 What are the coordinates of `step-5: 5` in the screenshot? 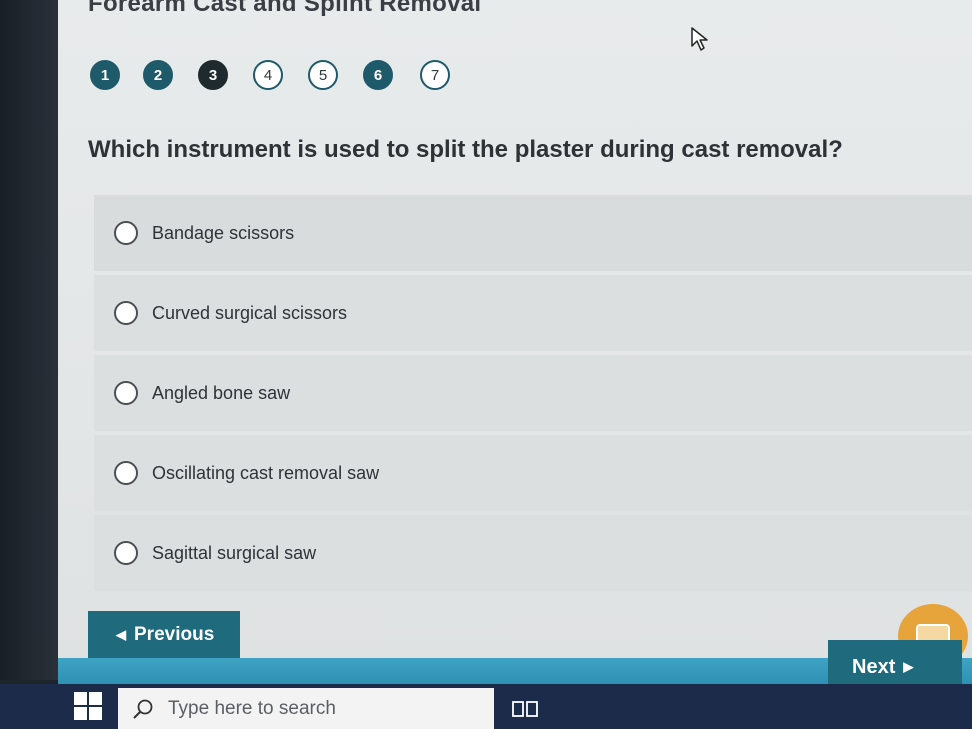 It's located at (323, 75).